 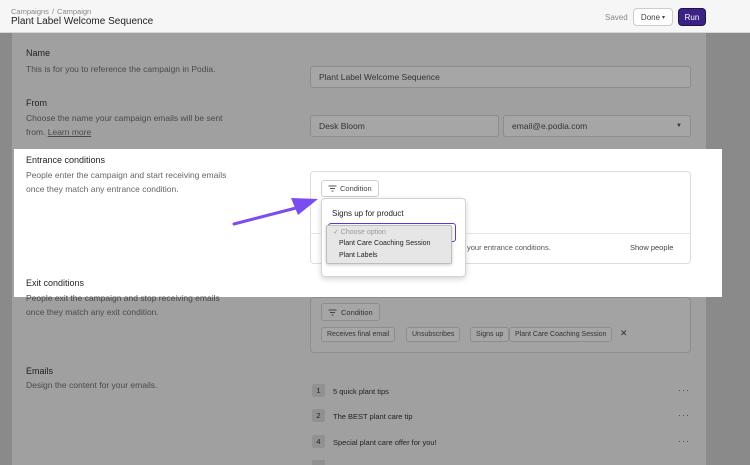 What do you see at coordinates (275, 212) in the screenshot?
I see `annotation-arrow-icon` at bounding box center [275, 212].